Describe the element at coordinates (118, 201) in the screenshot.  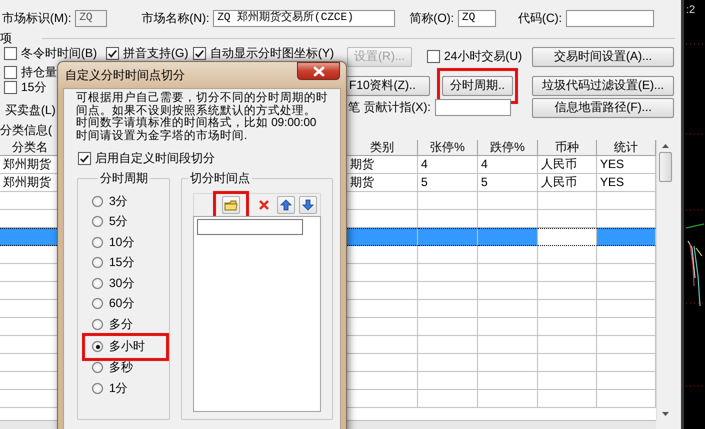
I see `radio-label: 3分` at that location.